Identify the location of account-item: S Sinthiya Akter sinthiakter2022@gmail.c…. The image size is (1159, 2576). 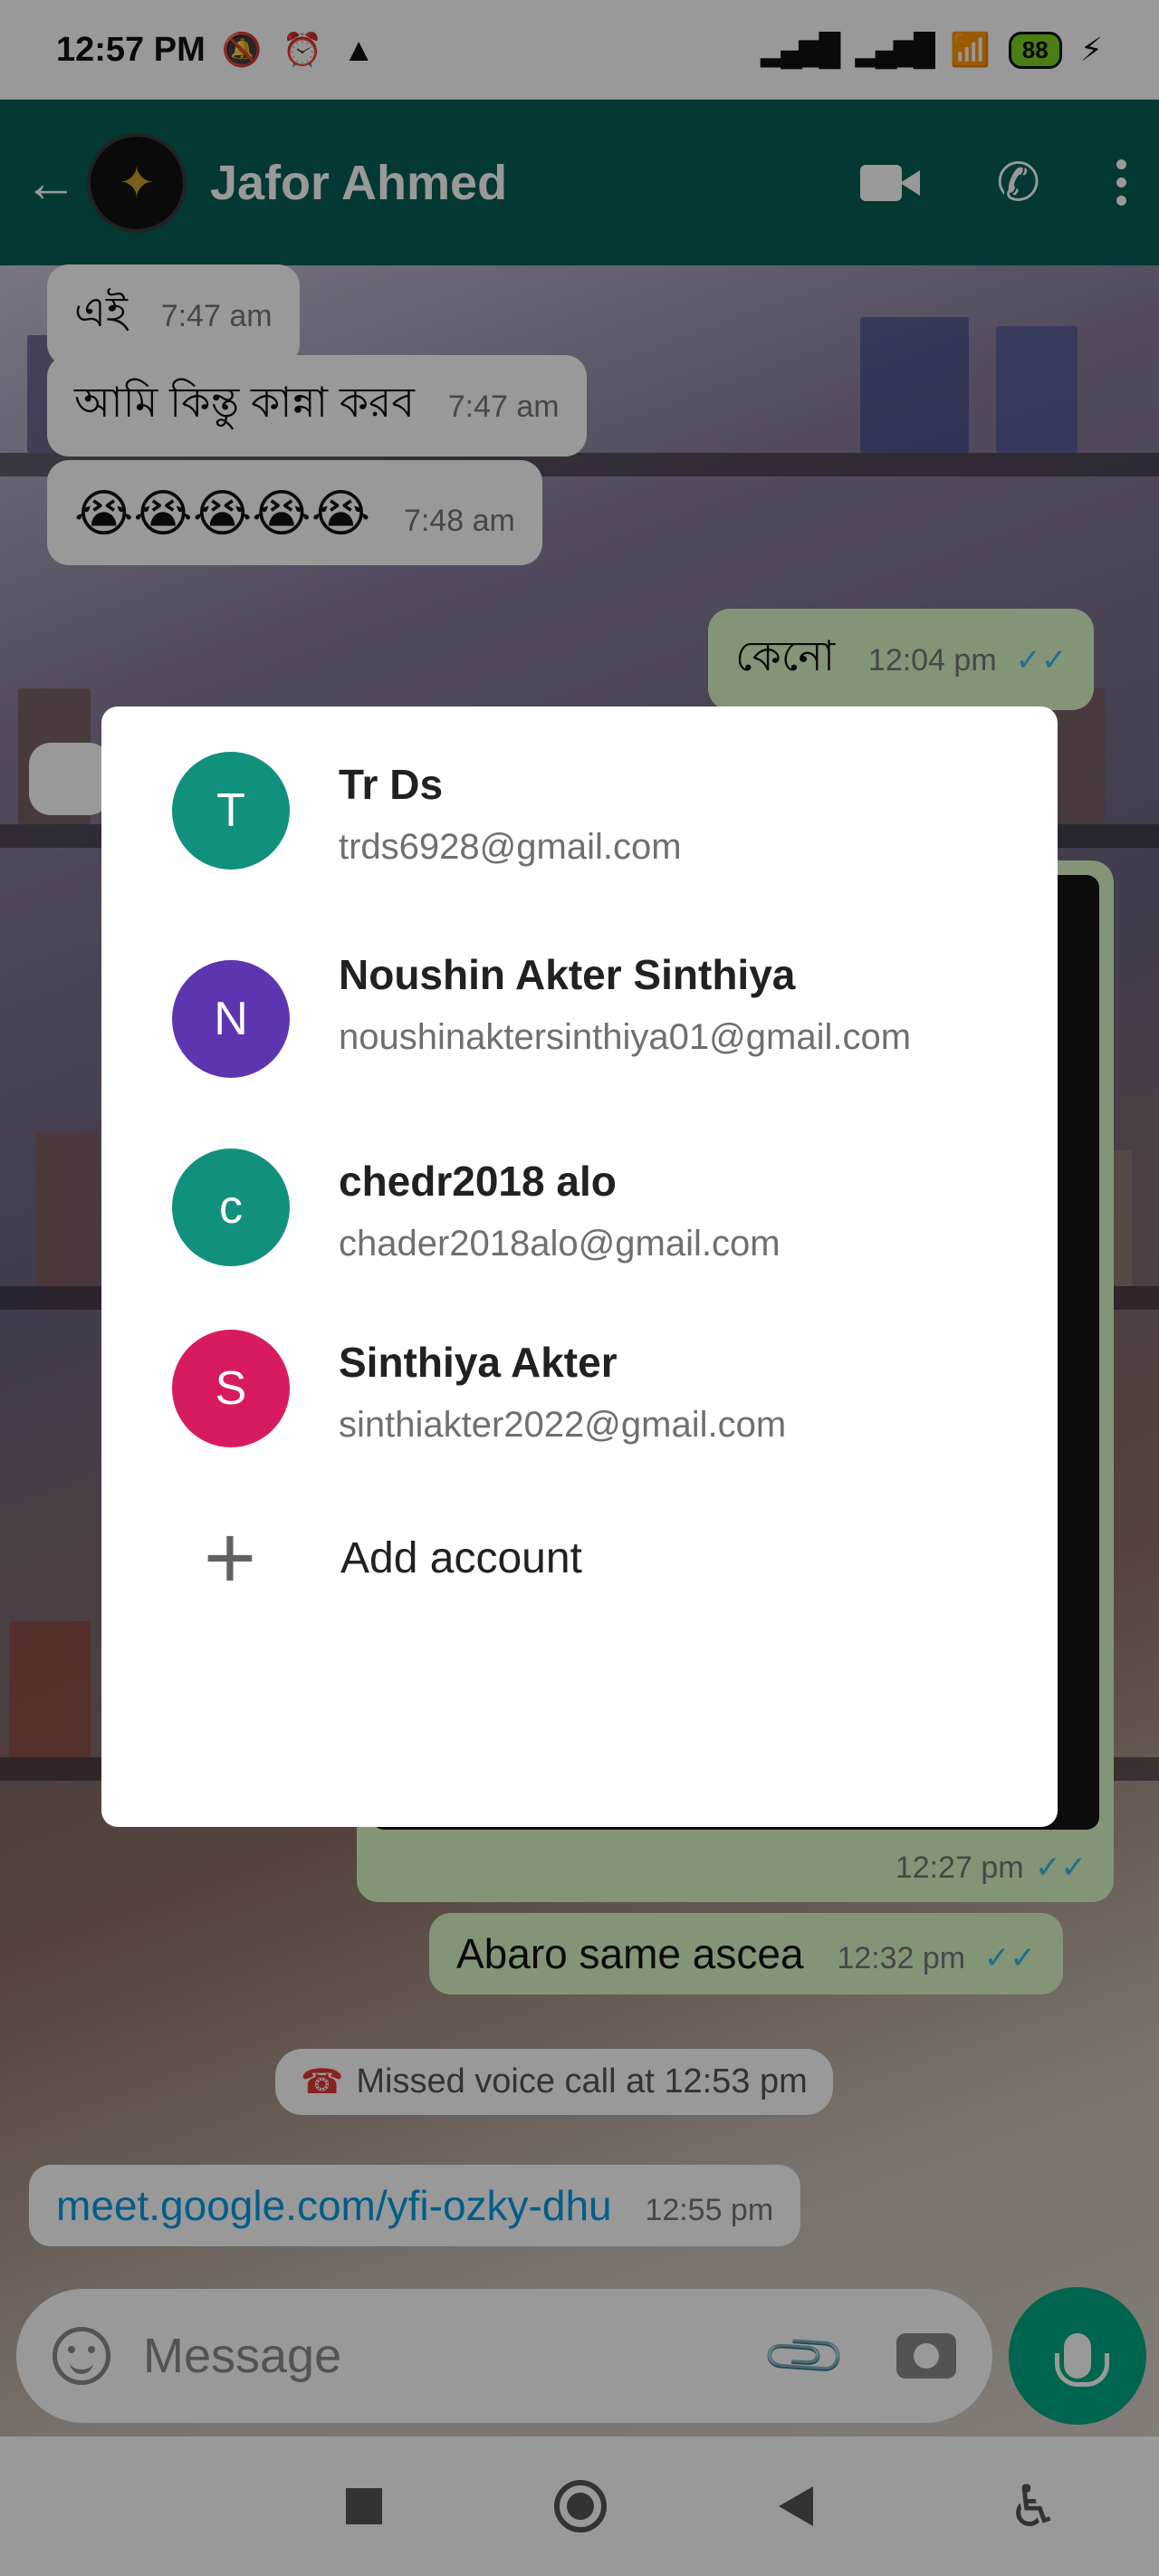
(579, 1389).